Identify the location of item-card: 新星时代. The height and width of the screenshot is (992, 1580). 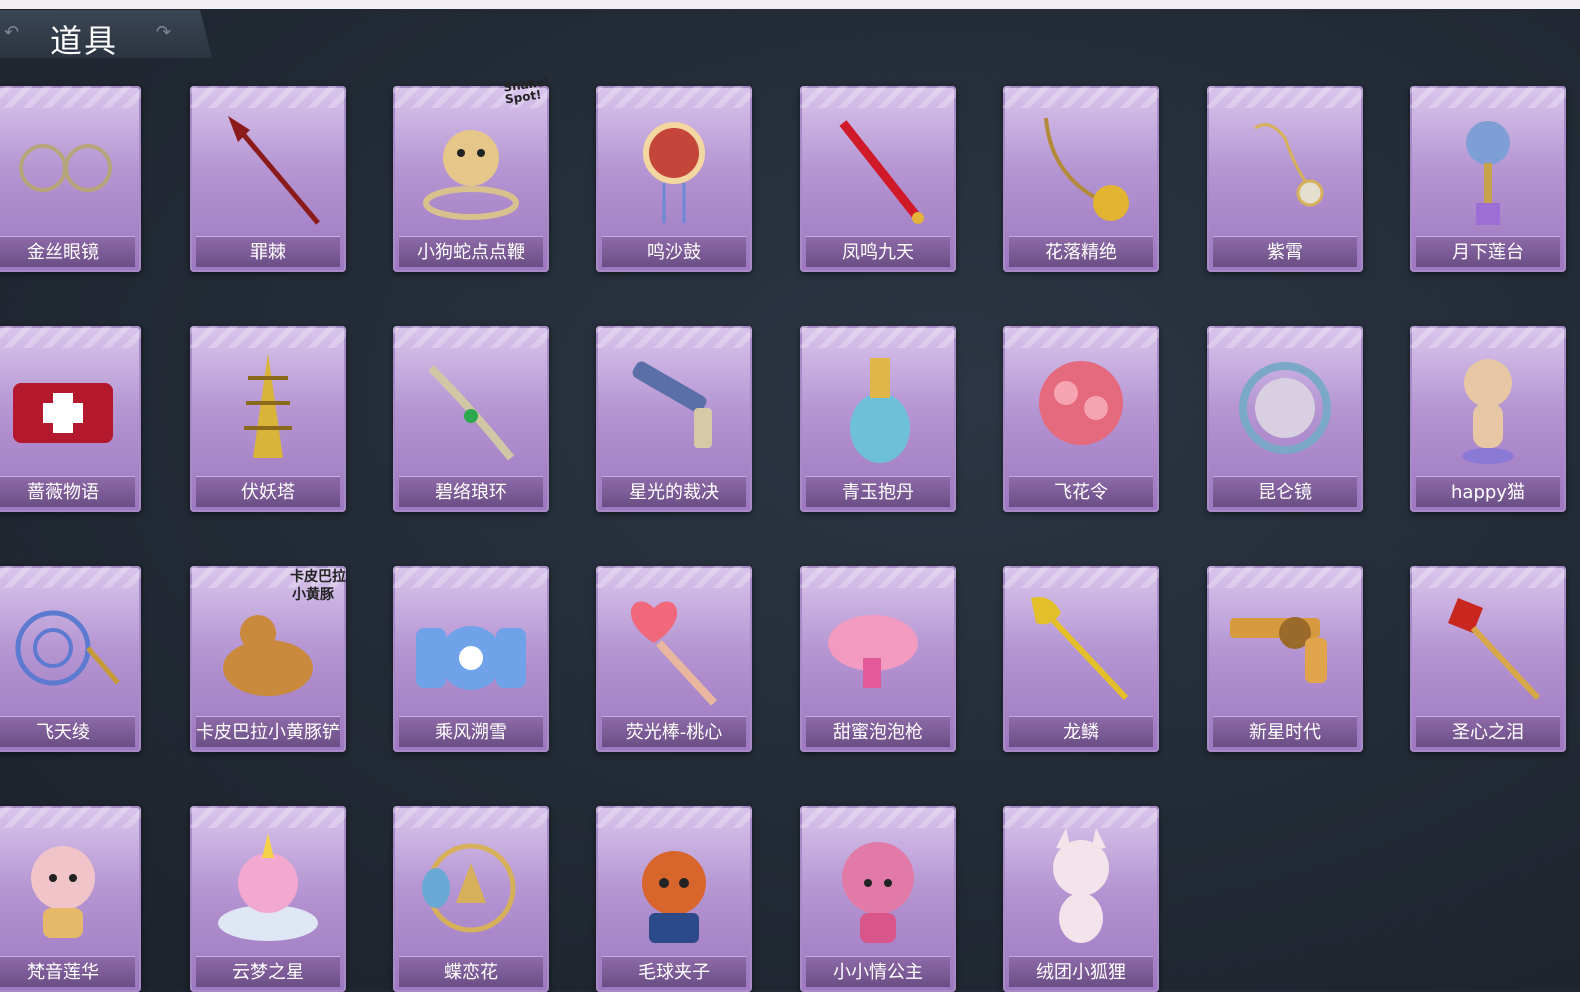
(1285, 659).